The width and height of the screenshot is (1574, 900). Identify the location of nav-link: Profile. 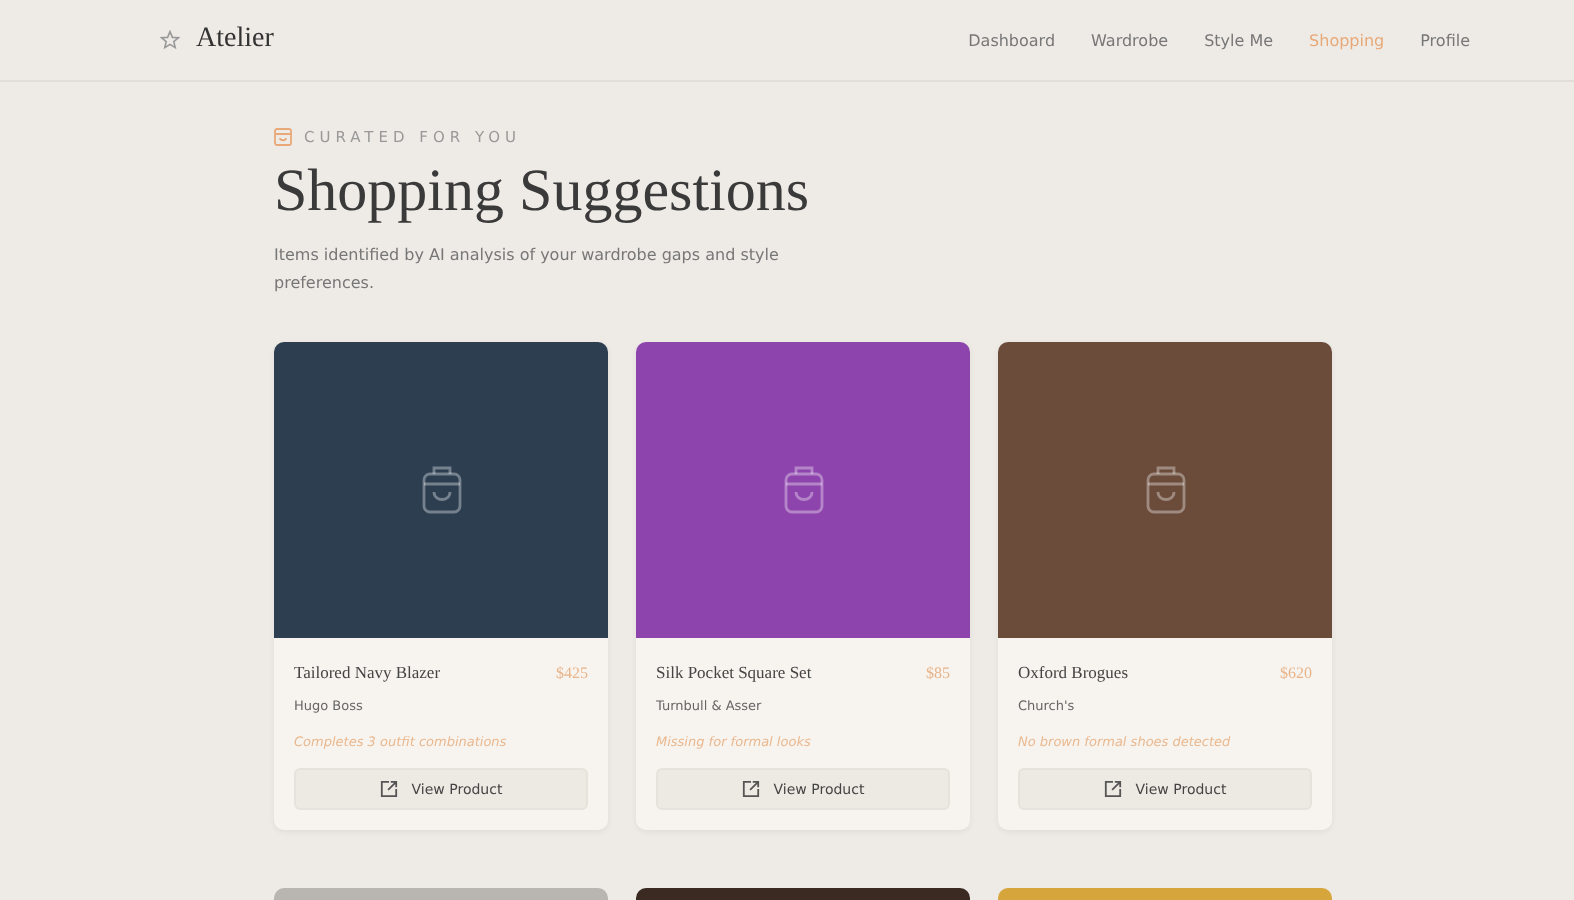
(1445, 40).